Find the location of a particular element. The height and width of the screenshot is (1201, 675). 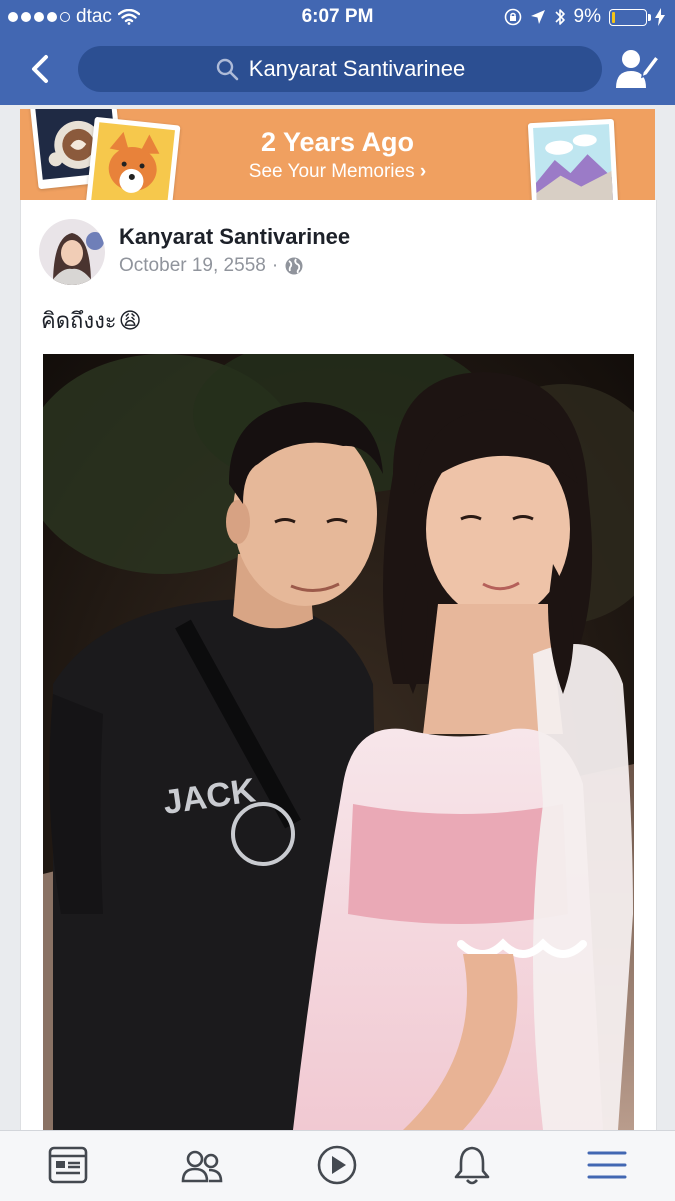

charging-bolt-icon is located at coordinates (660, 17).